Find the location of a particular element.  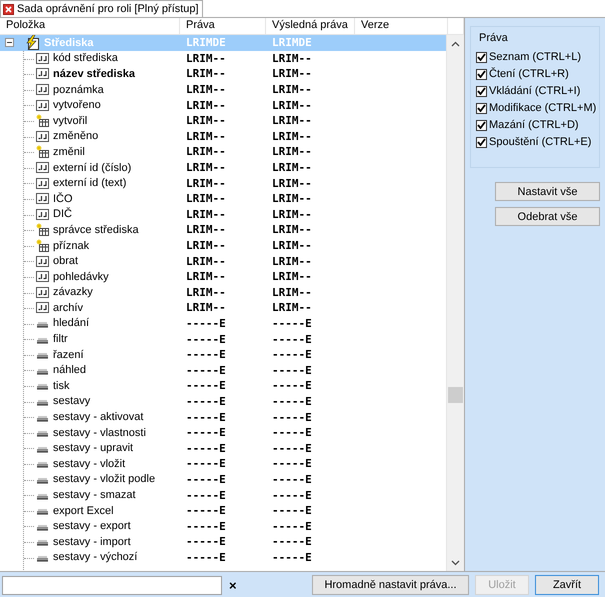

search-field is located at coordinates (112, 585).